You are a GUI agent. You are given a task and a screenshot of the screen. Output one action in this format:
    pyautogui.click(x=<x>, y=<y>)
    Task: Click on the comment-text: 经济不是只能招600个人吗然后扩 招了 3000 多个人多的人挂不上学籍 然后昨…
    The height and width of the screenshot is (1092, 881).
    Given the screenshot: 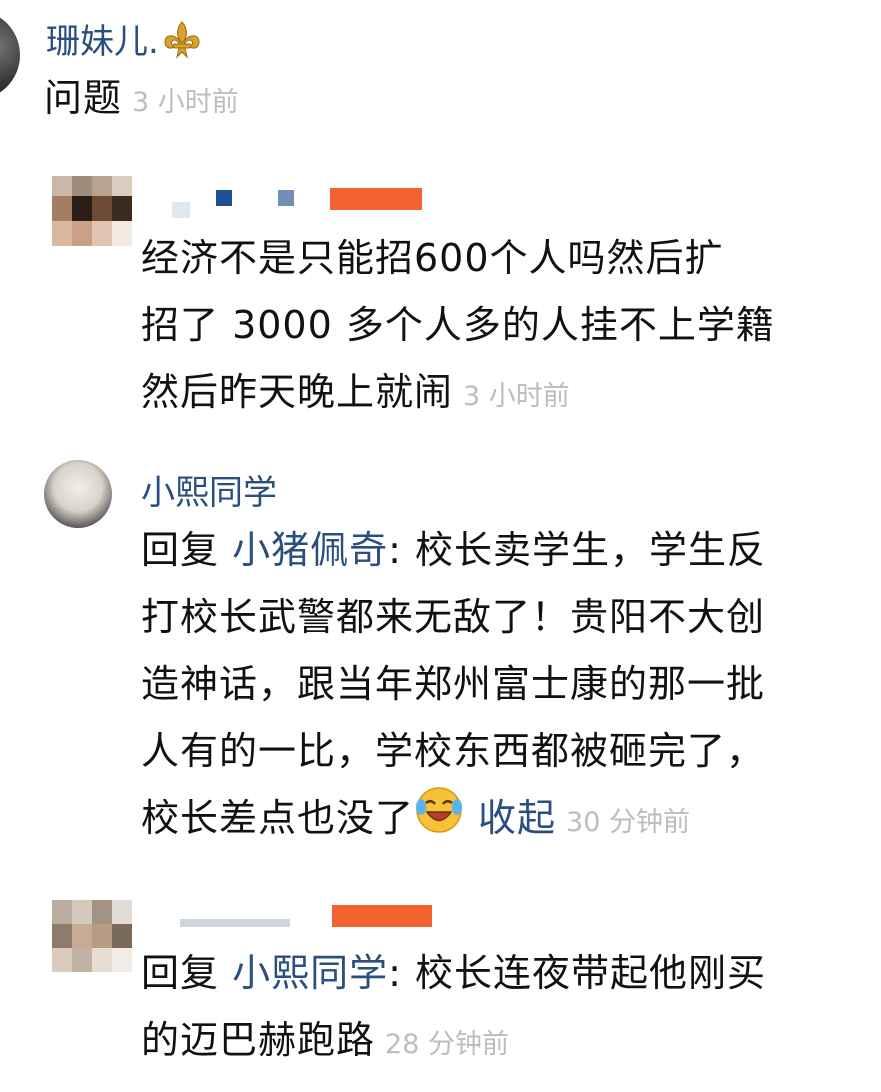 What is the action you would take?
    pyautogui.click(x=458, y=325)
    